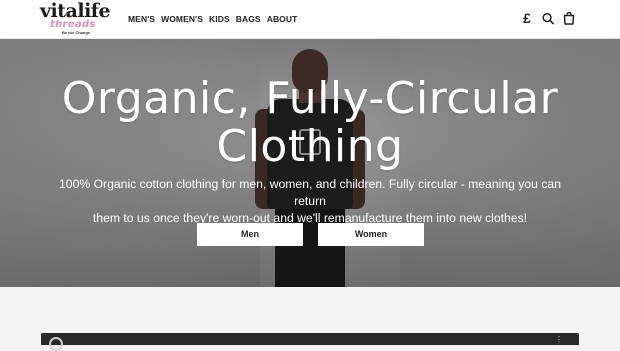  I want to click on video-embed: ⋮, so click(310, 342).